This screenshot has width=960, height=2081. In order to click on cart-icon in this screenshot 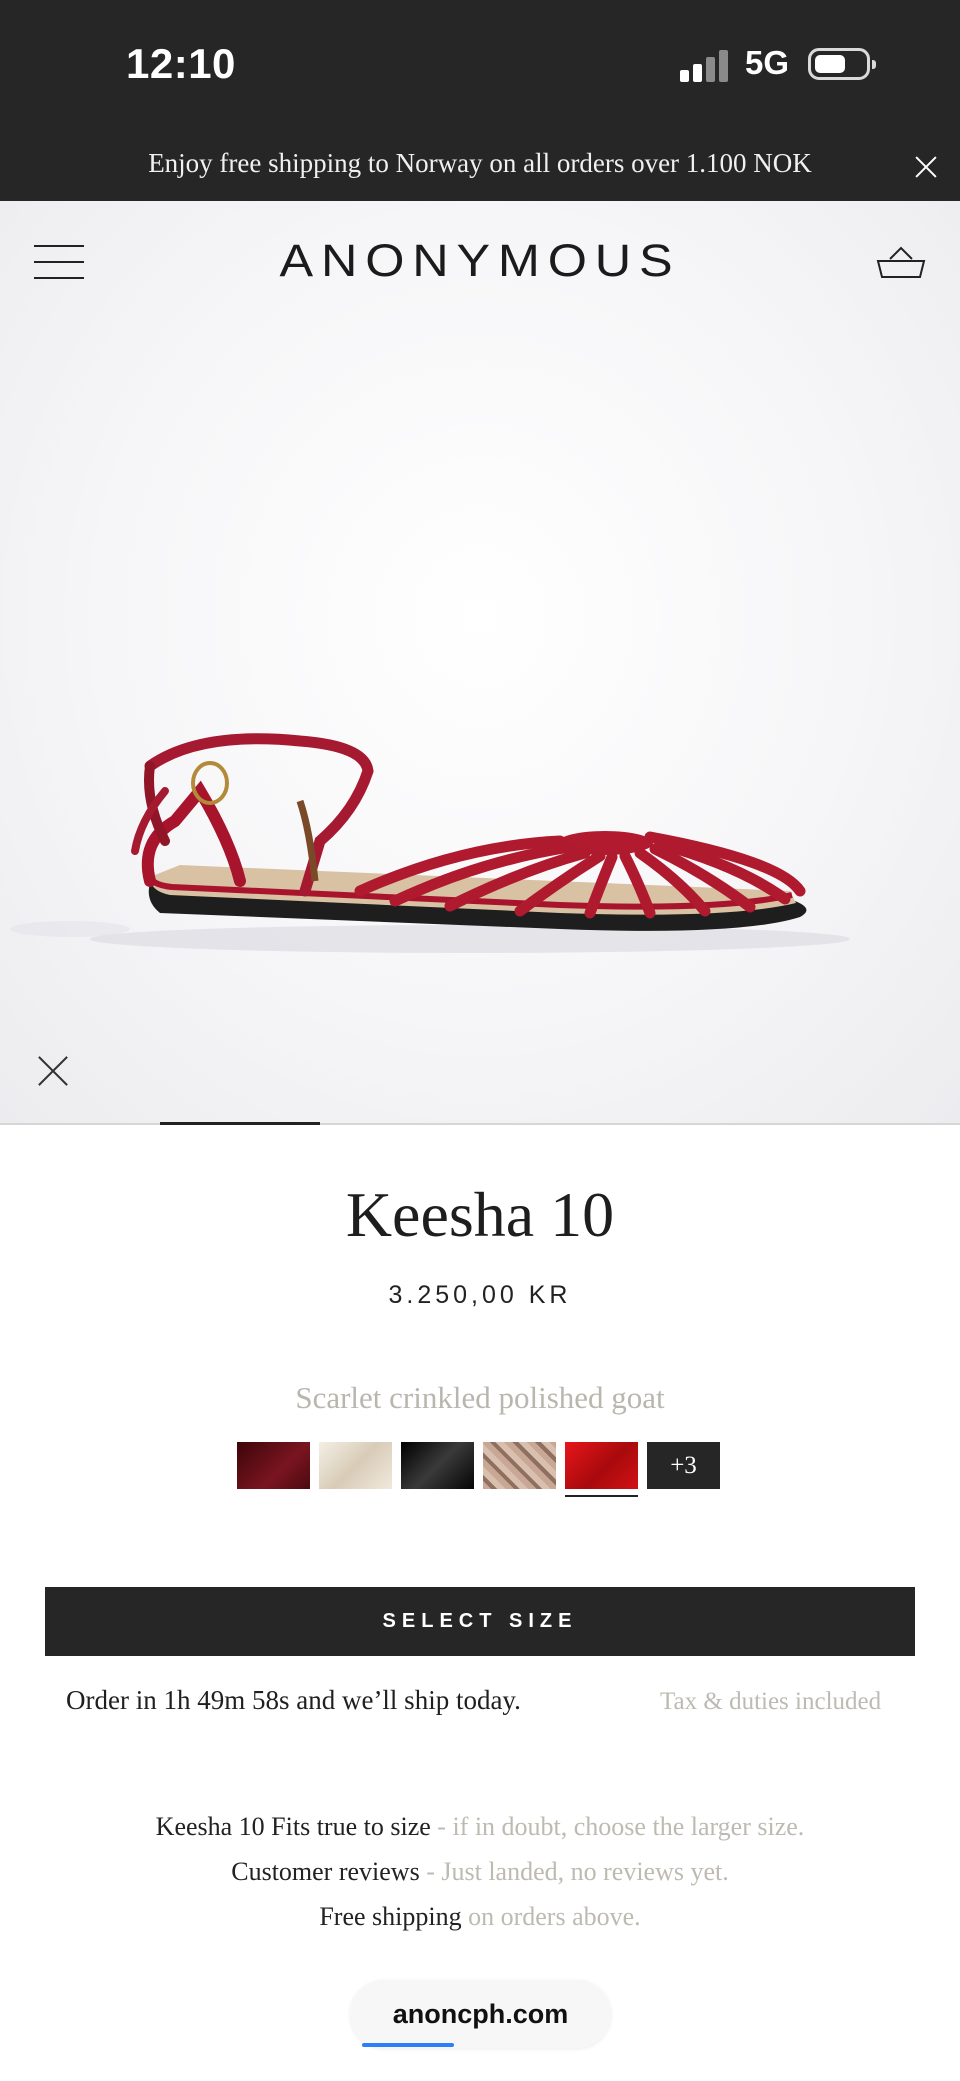, I will do `click(901, 262)`.